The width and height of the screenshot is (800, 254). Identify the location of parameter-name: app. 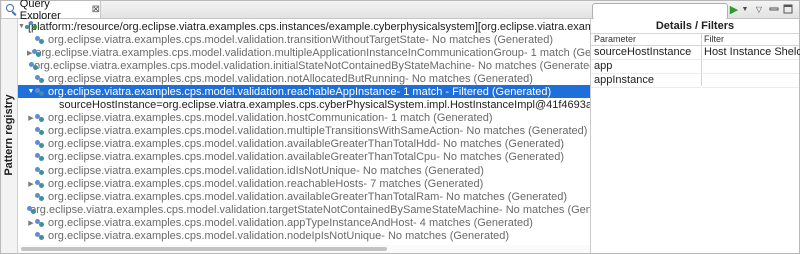
(603, 66).